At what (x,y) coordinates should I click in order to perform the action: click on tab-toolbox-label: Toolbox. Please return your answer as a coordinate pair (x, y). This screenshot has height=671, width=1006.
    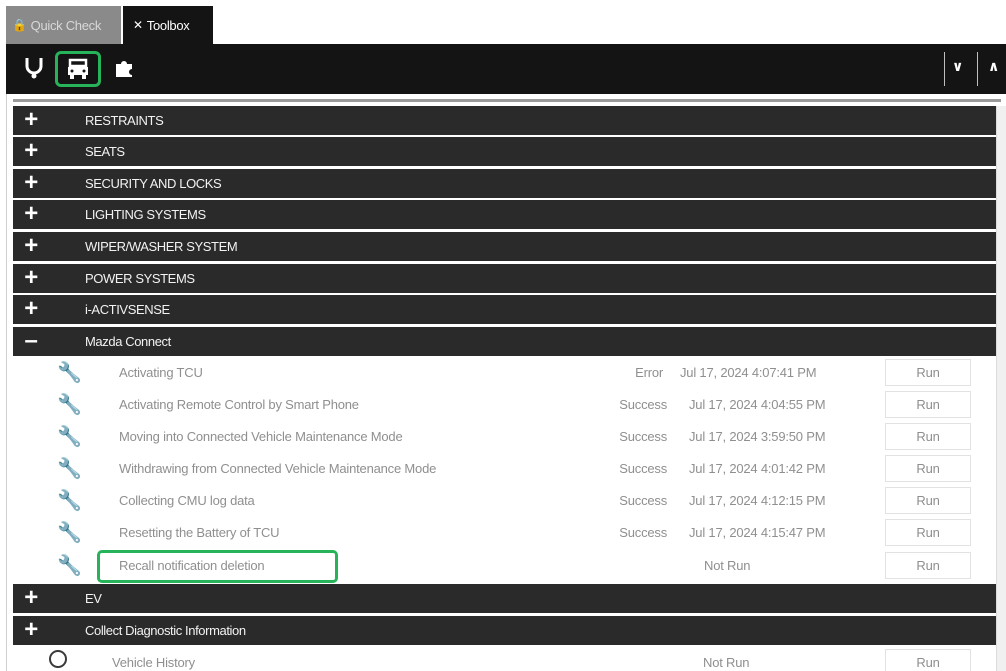
    Looking at the image, I should click on (168, 25).